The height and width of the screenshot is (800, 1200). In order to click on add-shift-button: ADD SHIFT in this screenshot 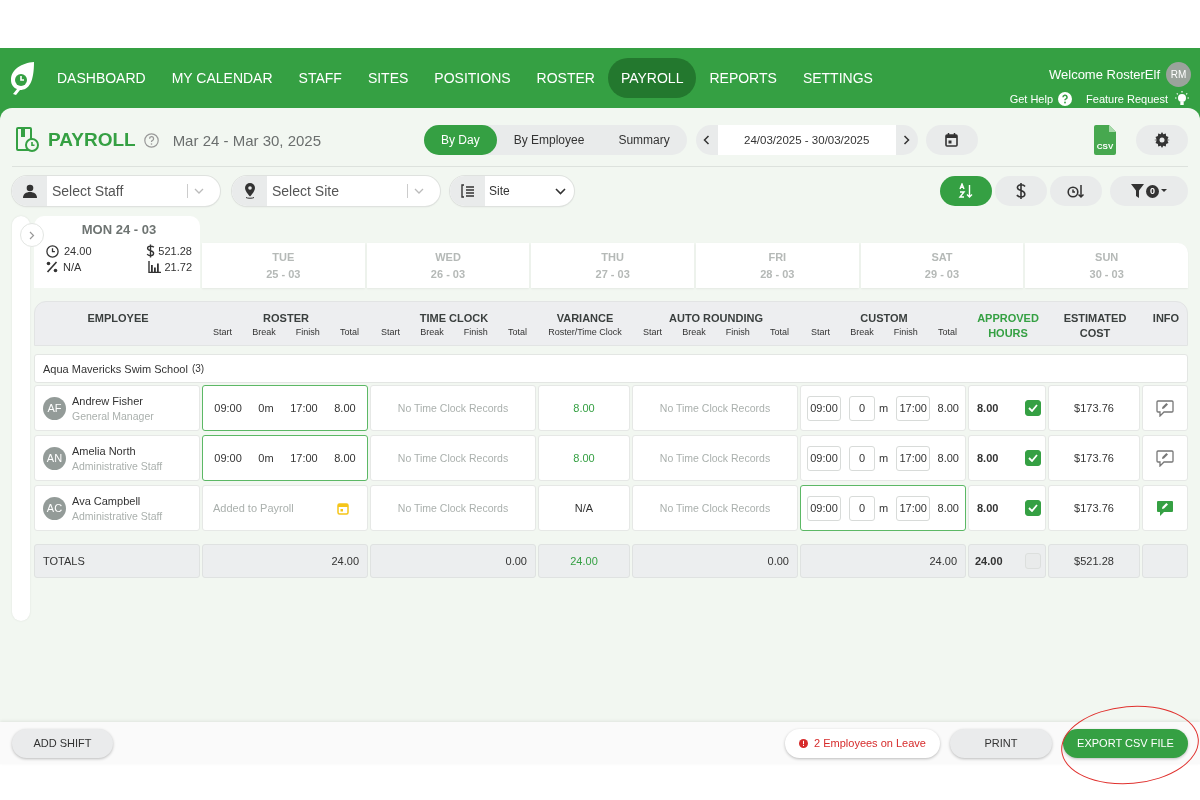, I will do `click(62, 743)`.